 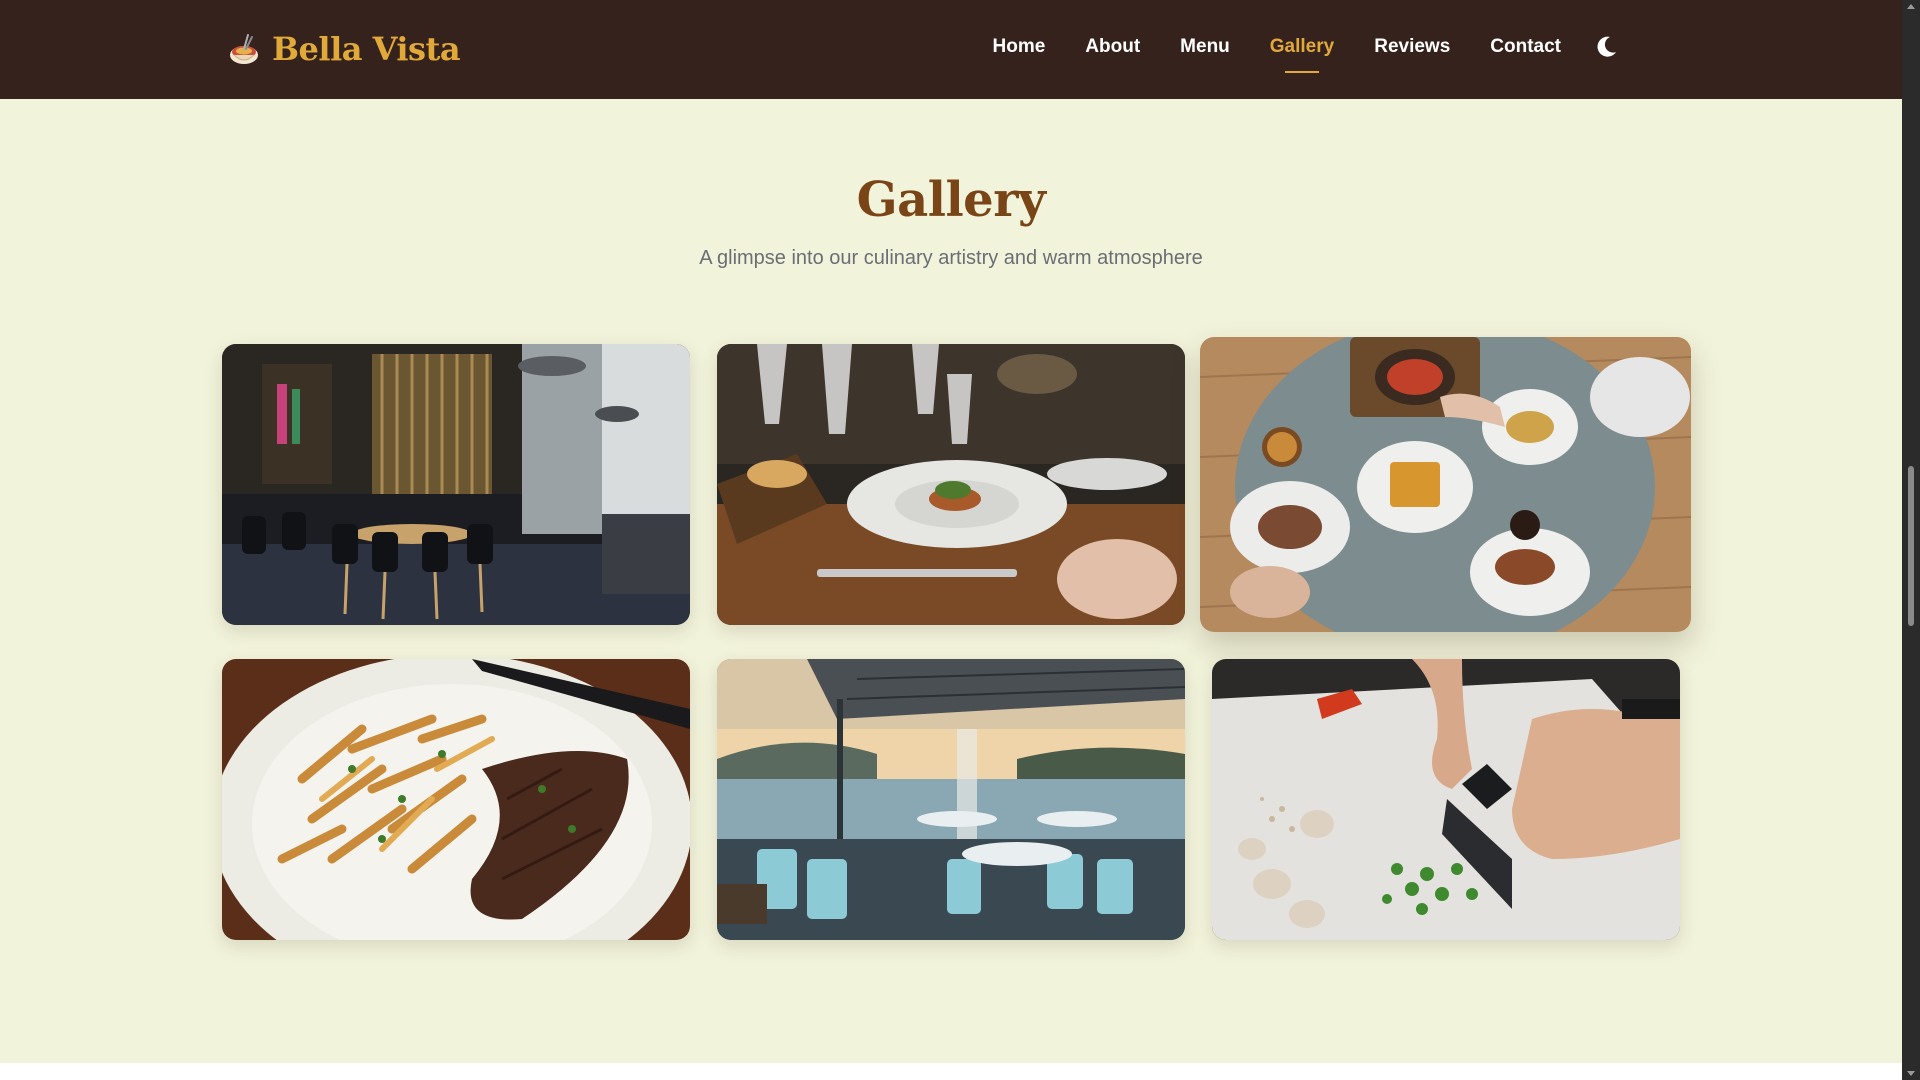 I want to click on steak-frites-image, so click(x=456, y=799).